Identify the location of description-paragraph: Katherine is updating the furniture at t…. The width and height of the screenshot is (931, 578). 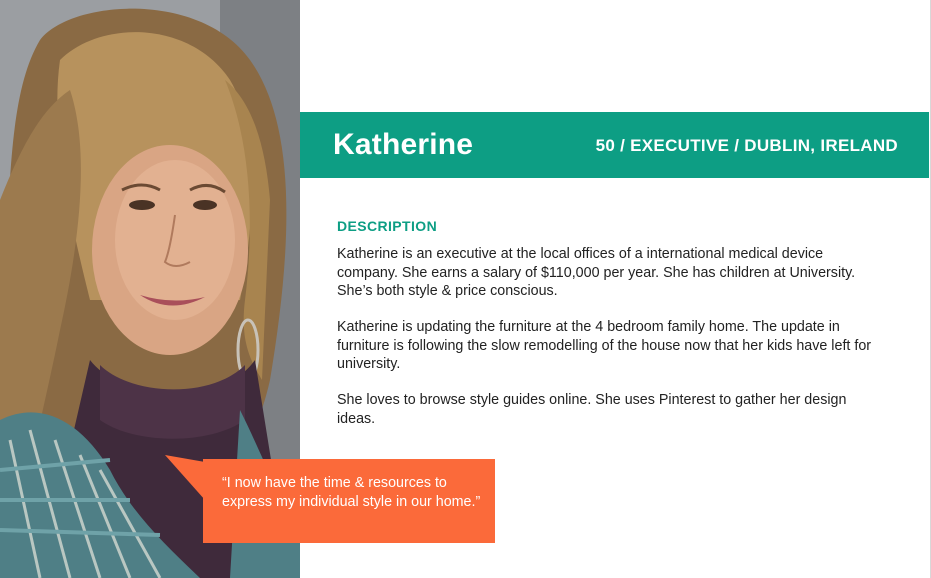
(604, 345).